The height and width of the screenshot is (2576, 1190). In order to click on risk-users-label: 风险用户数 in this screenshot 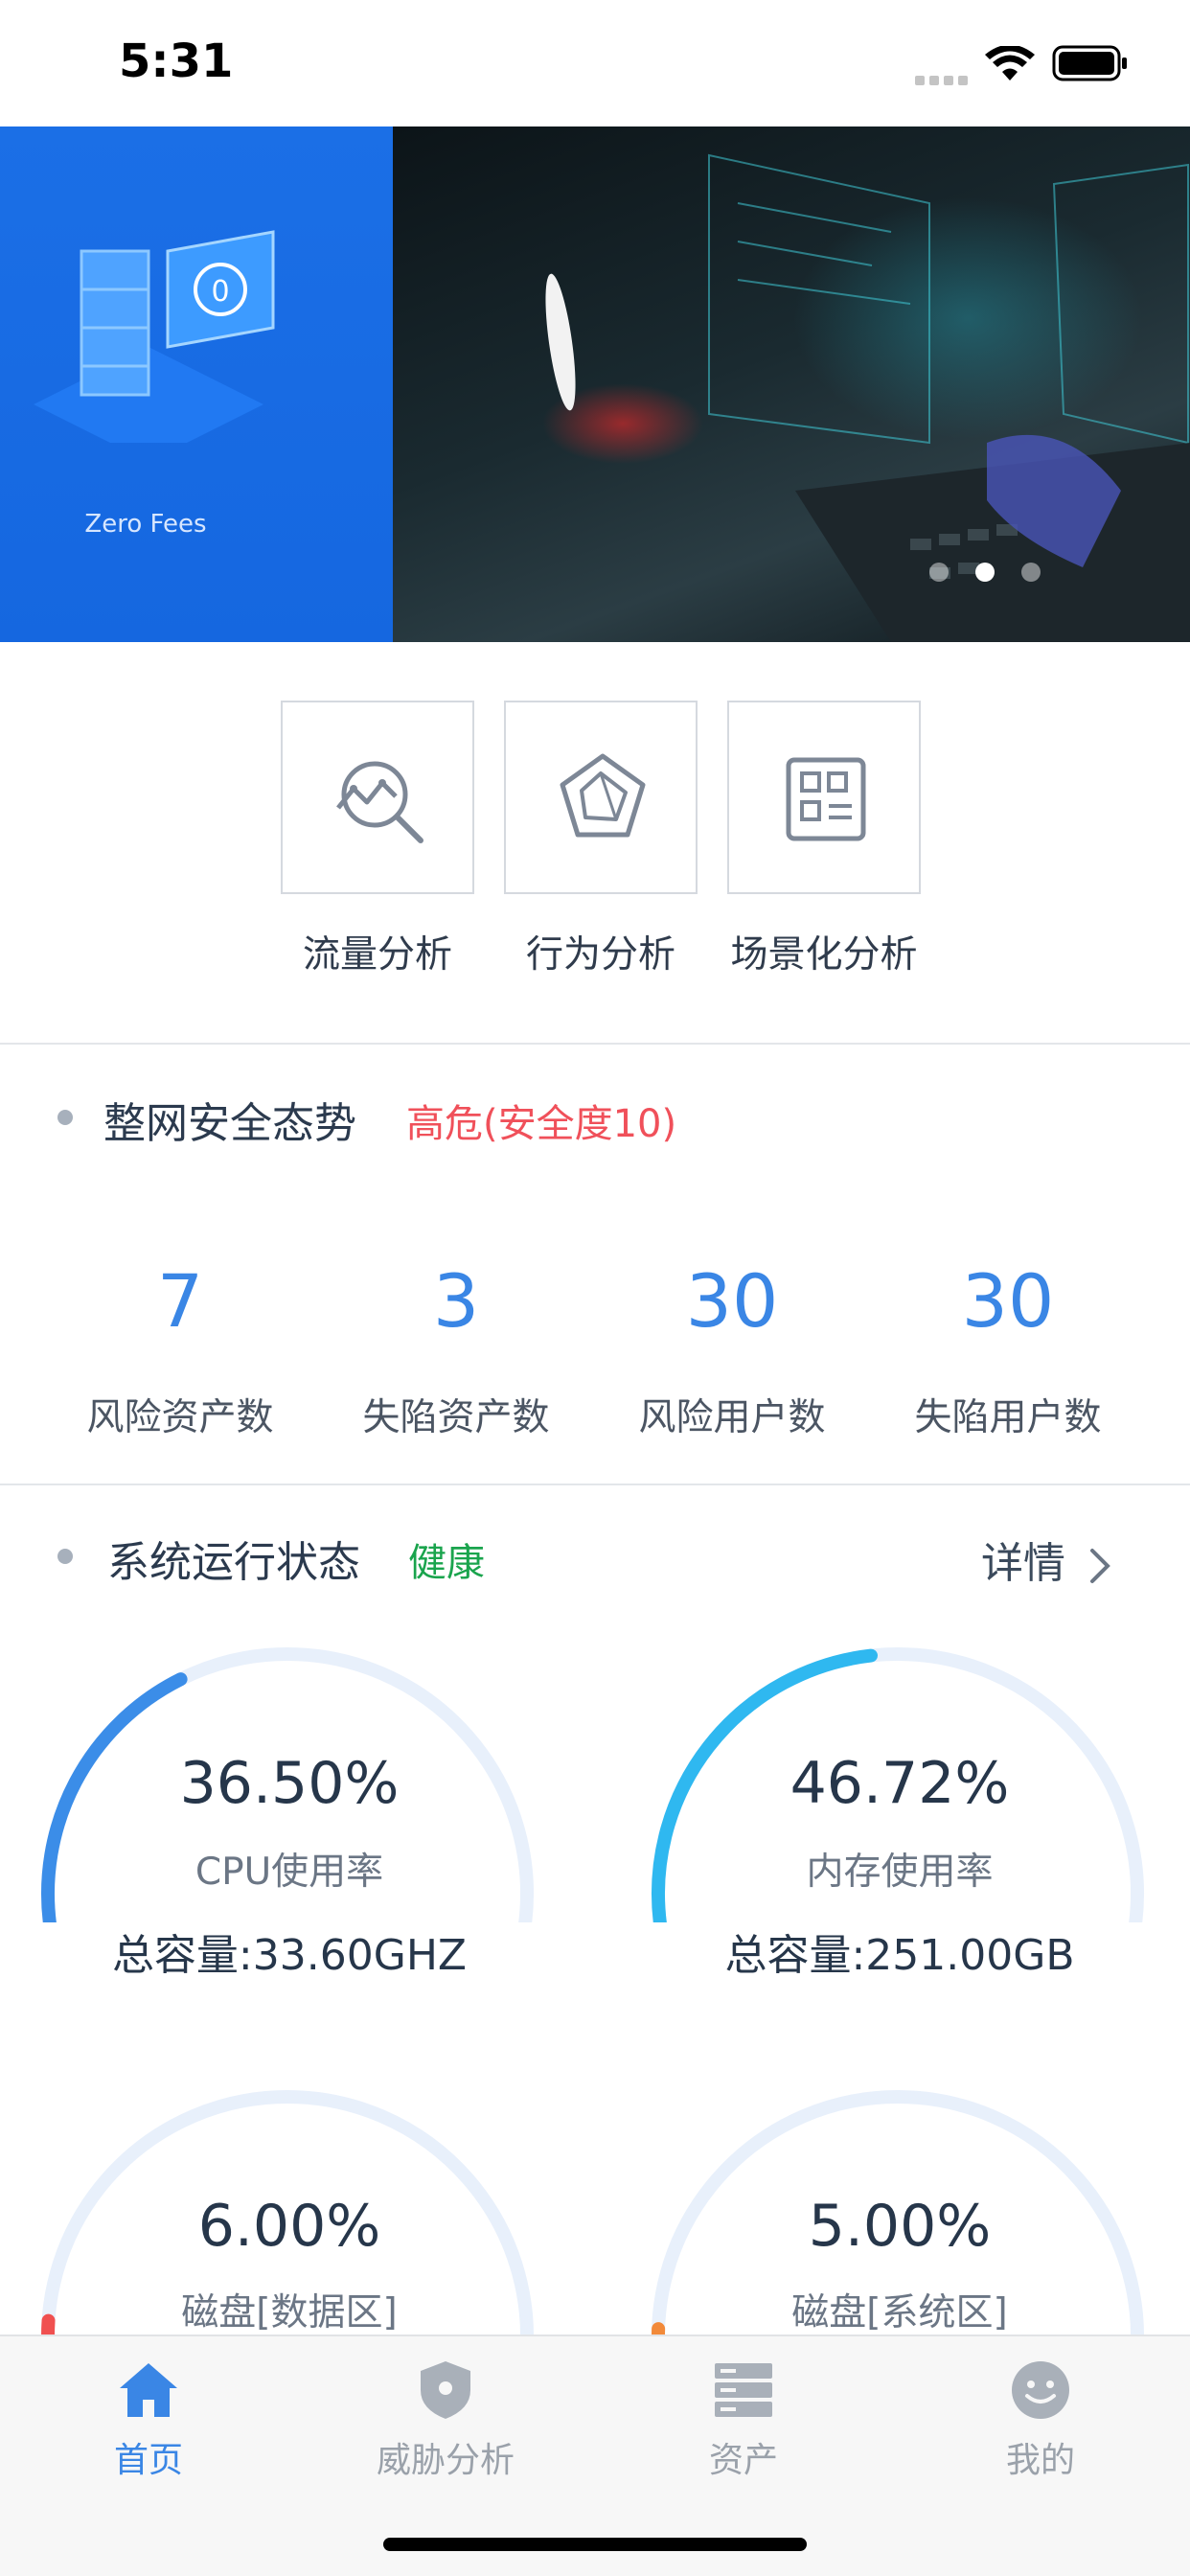, I will do `click(732, 1417)`.